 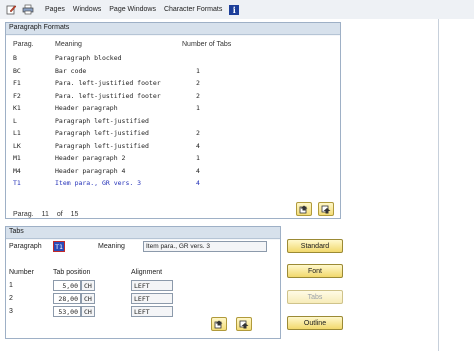 What do you see at coordinates (55, 9) in the screenshot?
I see `menu-pages: Pages` at bounding box center [55, 9].